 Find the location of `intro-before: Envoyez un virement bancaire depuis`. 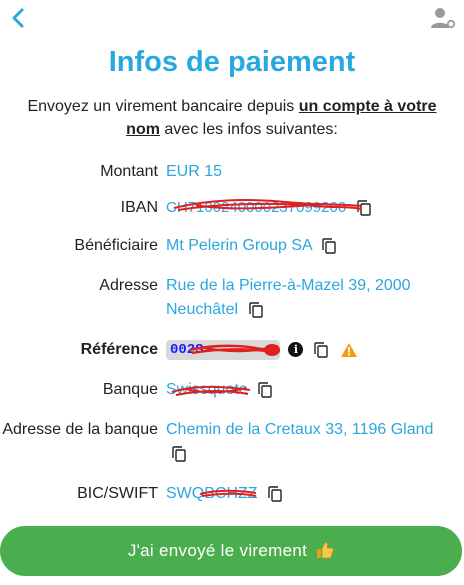

intro-before: Envoyez un virement bancaire depuis is located at coordinates (163, 106).